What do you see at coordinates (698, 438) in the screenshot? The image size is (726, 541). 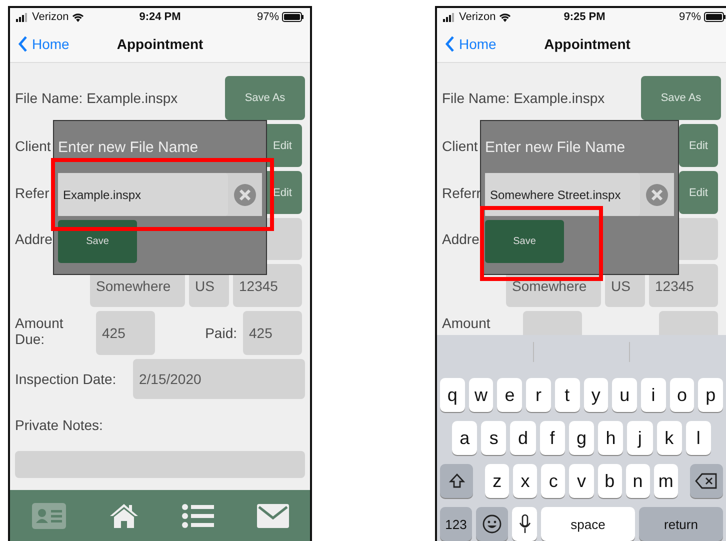 I see `key: l` at bounding box center [698, 438].